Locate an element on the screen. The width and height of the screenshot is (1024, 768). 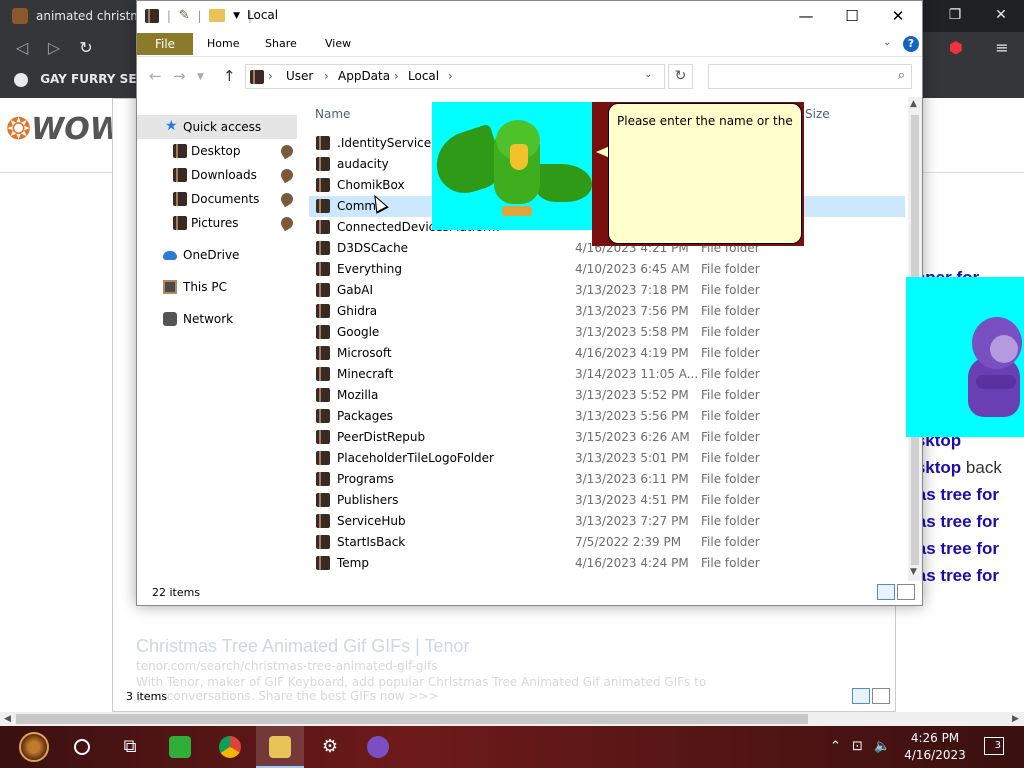
table-row: Minecraft 3/14/2023 11:05 A... File folder is located at coordinates (607, 374).